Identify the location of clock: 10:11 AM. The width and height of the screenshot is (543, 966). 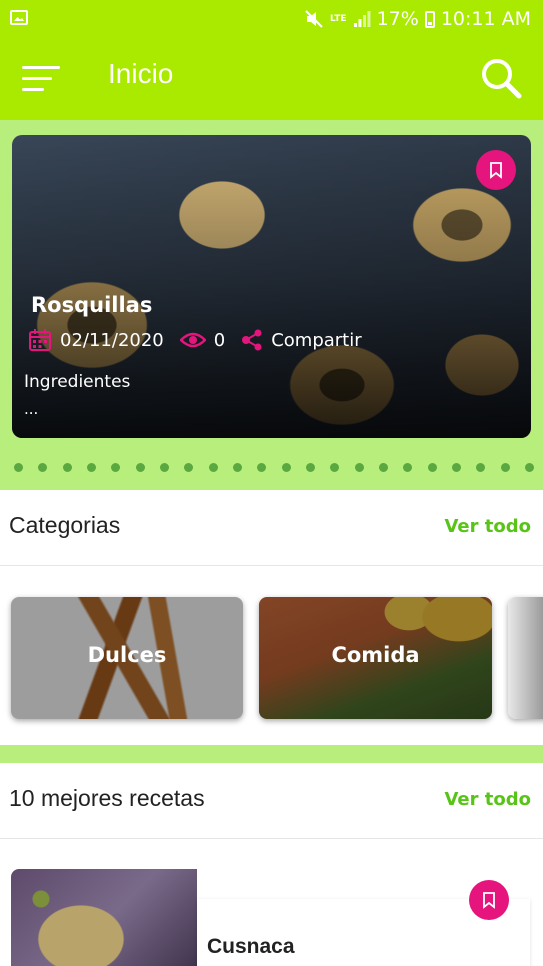
(485, 19).